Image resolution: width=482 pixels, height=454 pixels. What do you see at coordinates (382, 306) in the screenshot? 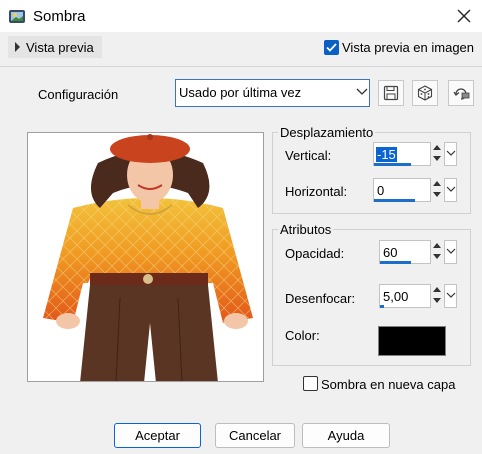
I see `blur-level-bar` at bounding box center [382, 306].